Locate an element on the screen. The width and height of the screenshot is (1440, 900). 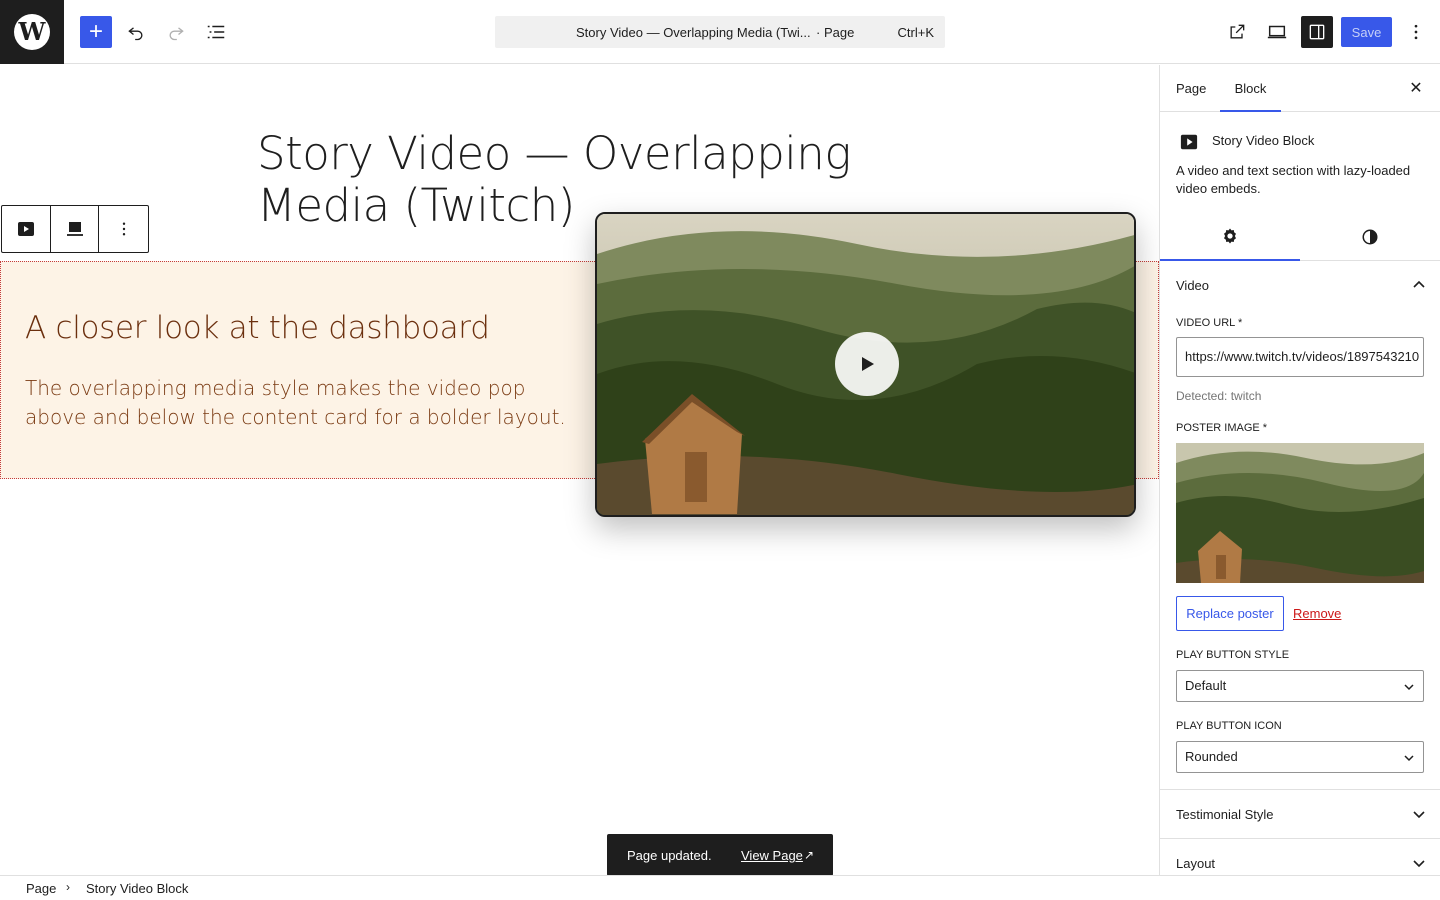
block-breadcrumb: Page › Story Video Block is located at coordinates (720, 887).